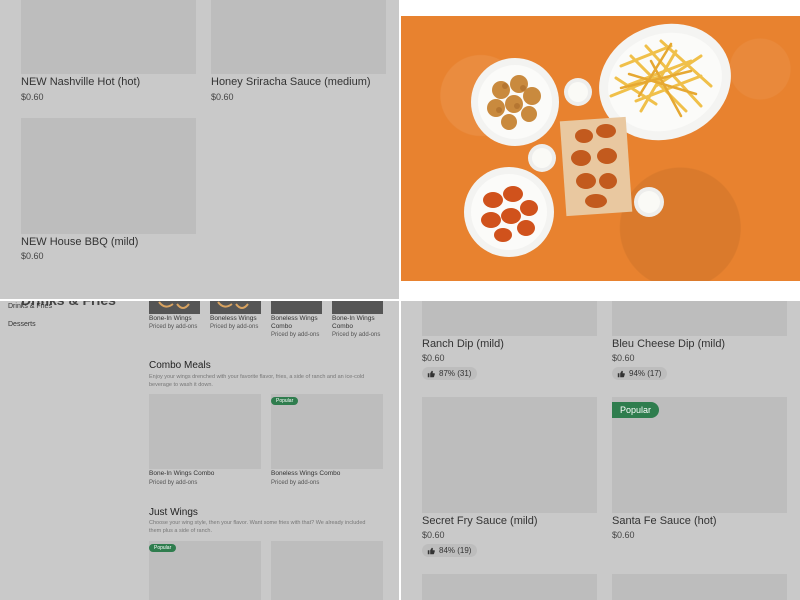  I want to click on item-name: Secret Fry Sauce (mild), so click(480, 521).